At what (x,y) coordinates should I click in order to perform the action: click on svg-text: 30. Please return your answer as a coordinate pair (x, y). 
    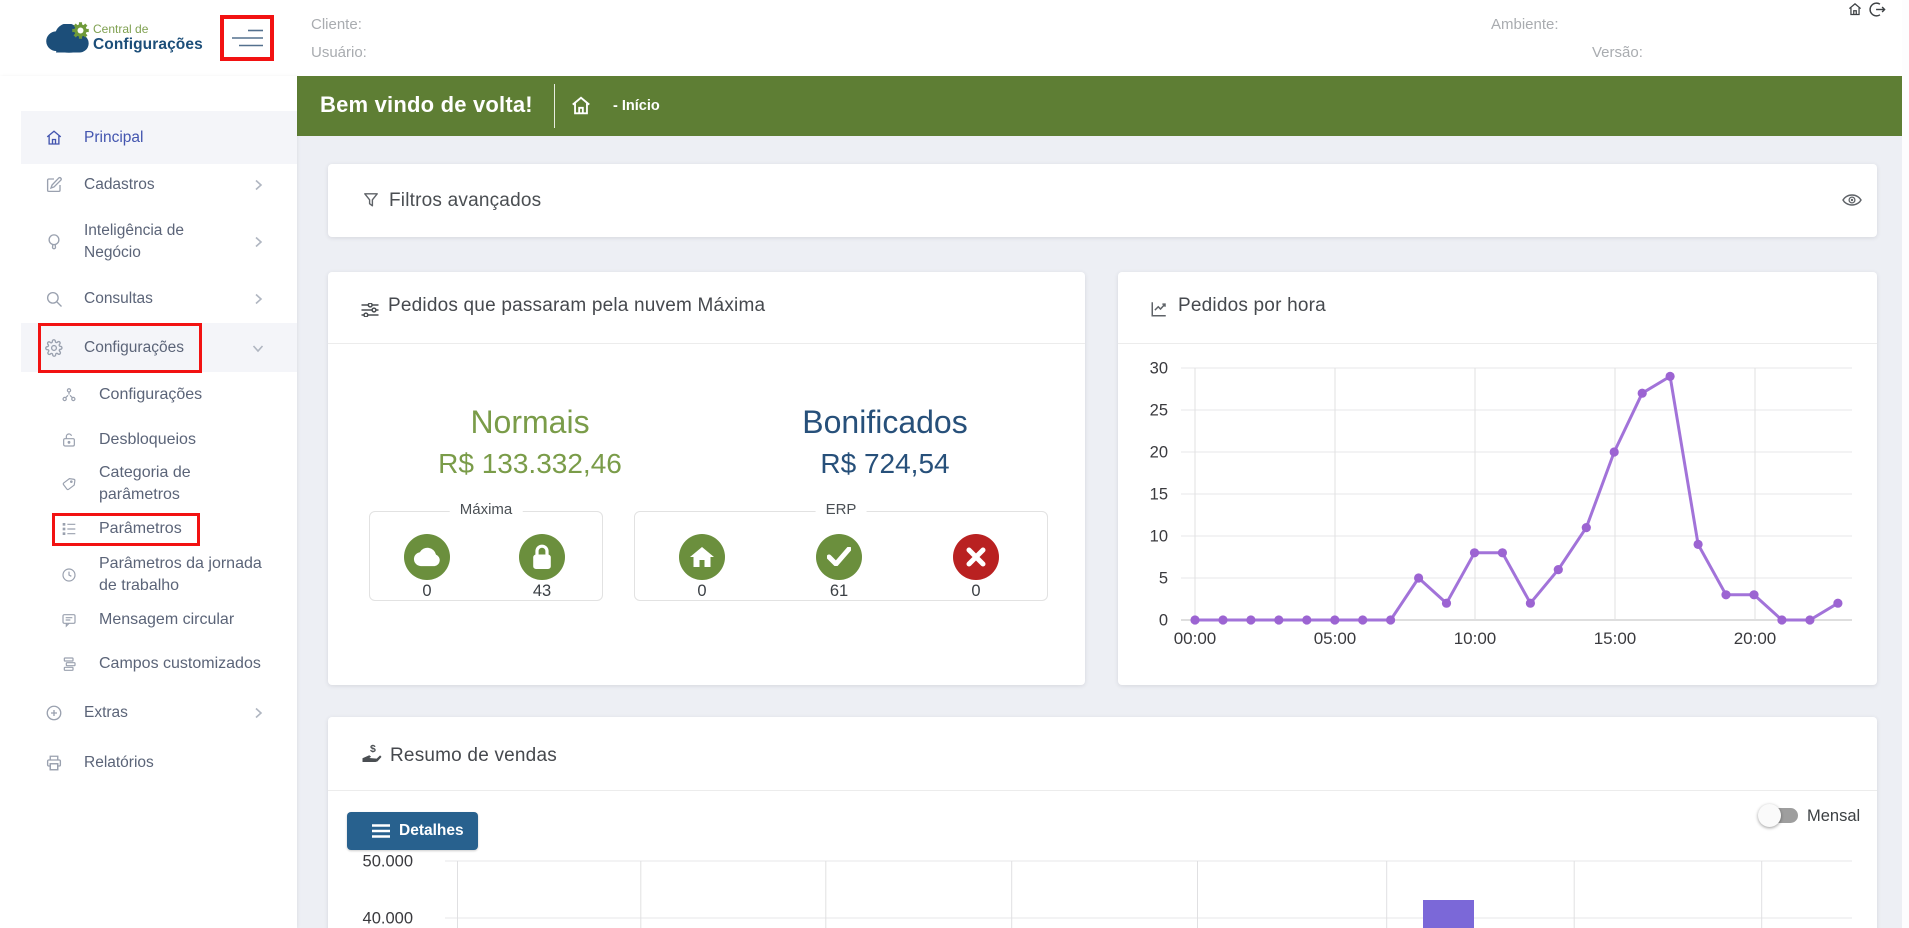
    Looking at the image, I should click on (1159, 369).